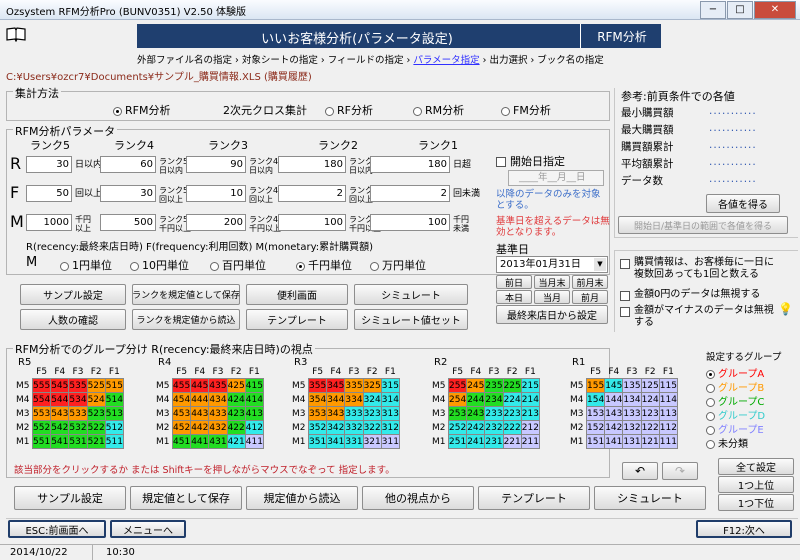  I want to click on action-button: シミュレート値セット, so click(411, 319).